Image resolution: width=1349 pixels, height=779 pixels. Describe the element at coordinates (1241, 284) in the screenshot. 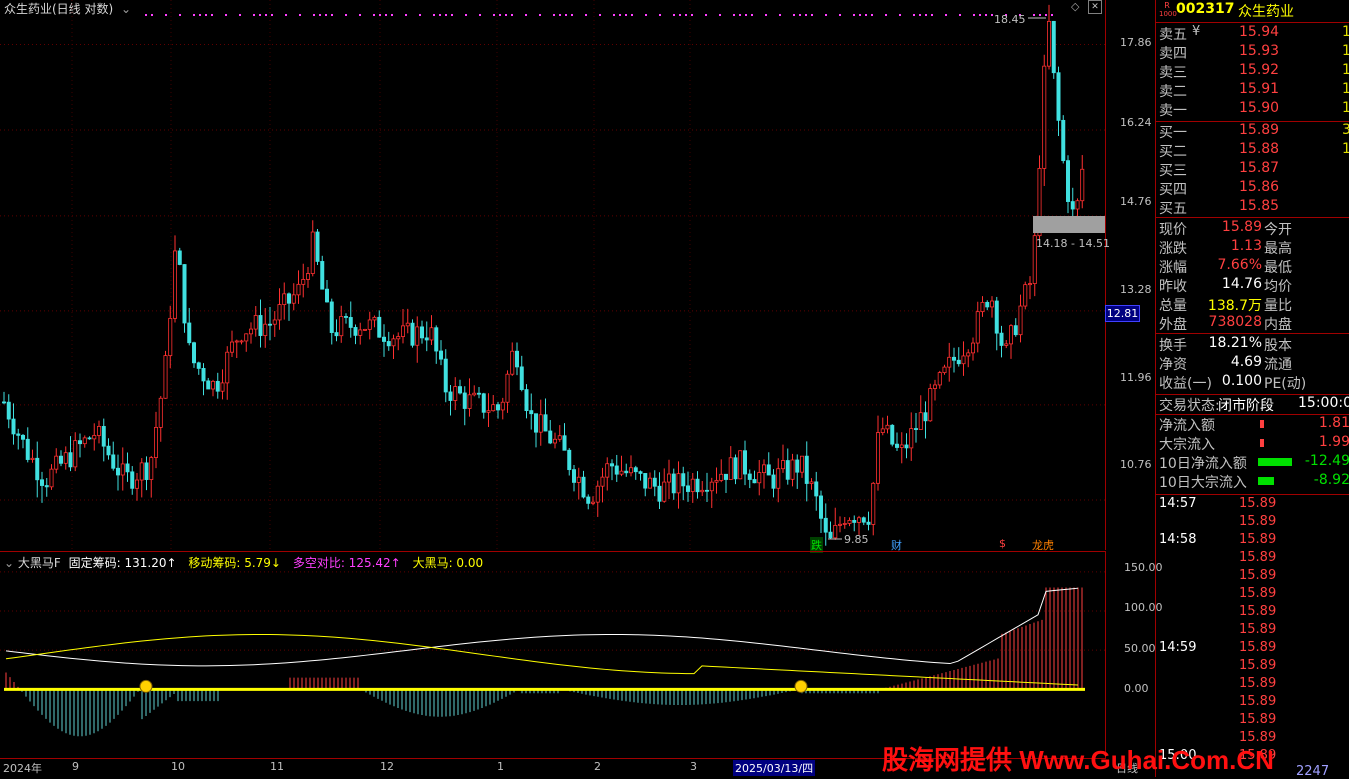

I see `stat-value: 14.76` at that location.